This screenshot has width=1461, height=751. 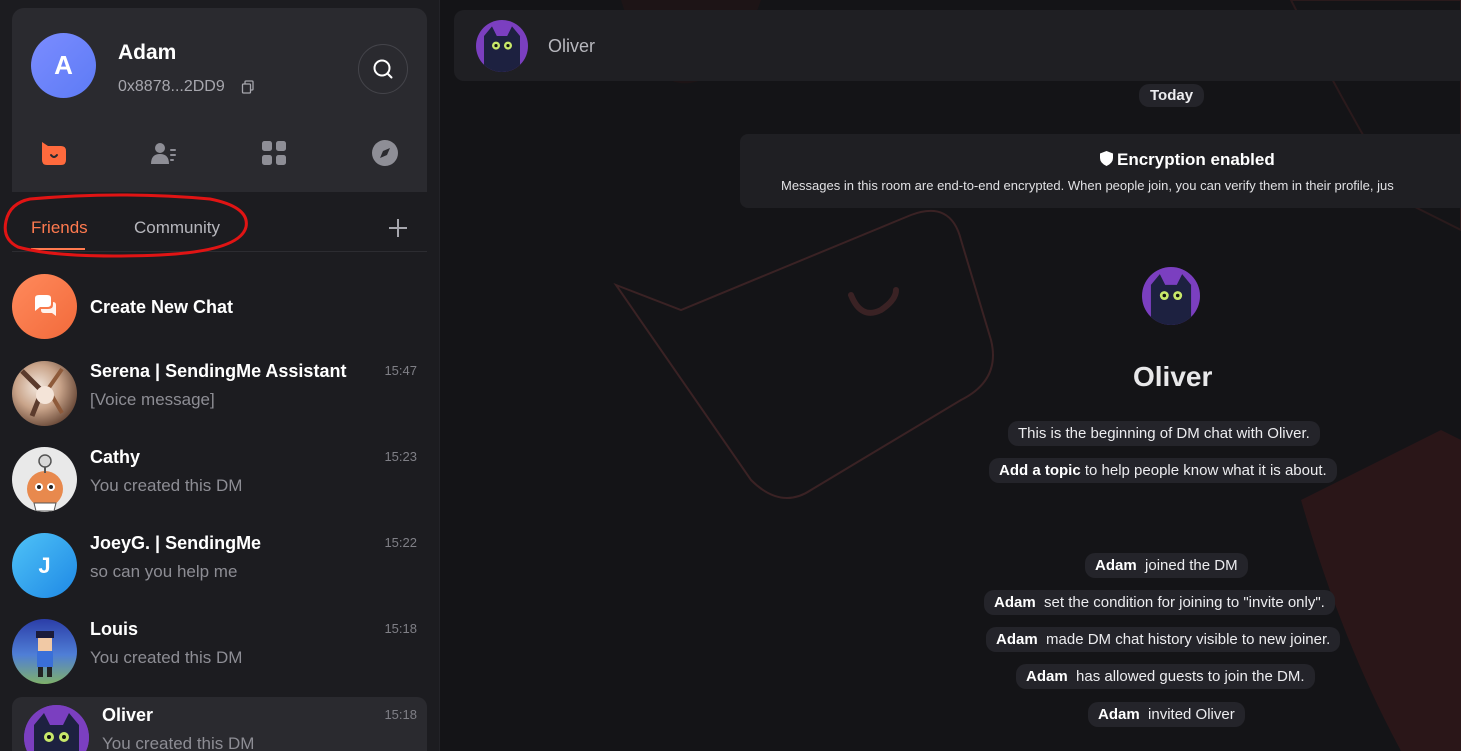 I want to click on peer-avatar, so click(x=1171, y=296).